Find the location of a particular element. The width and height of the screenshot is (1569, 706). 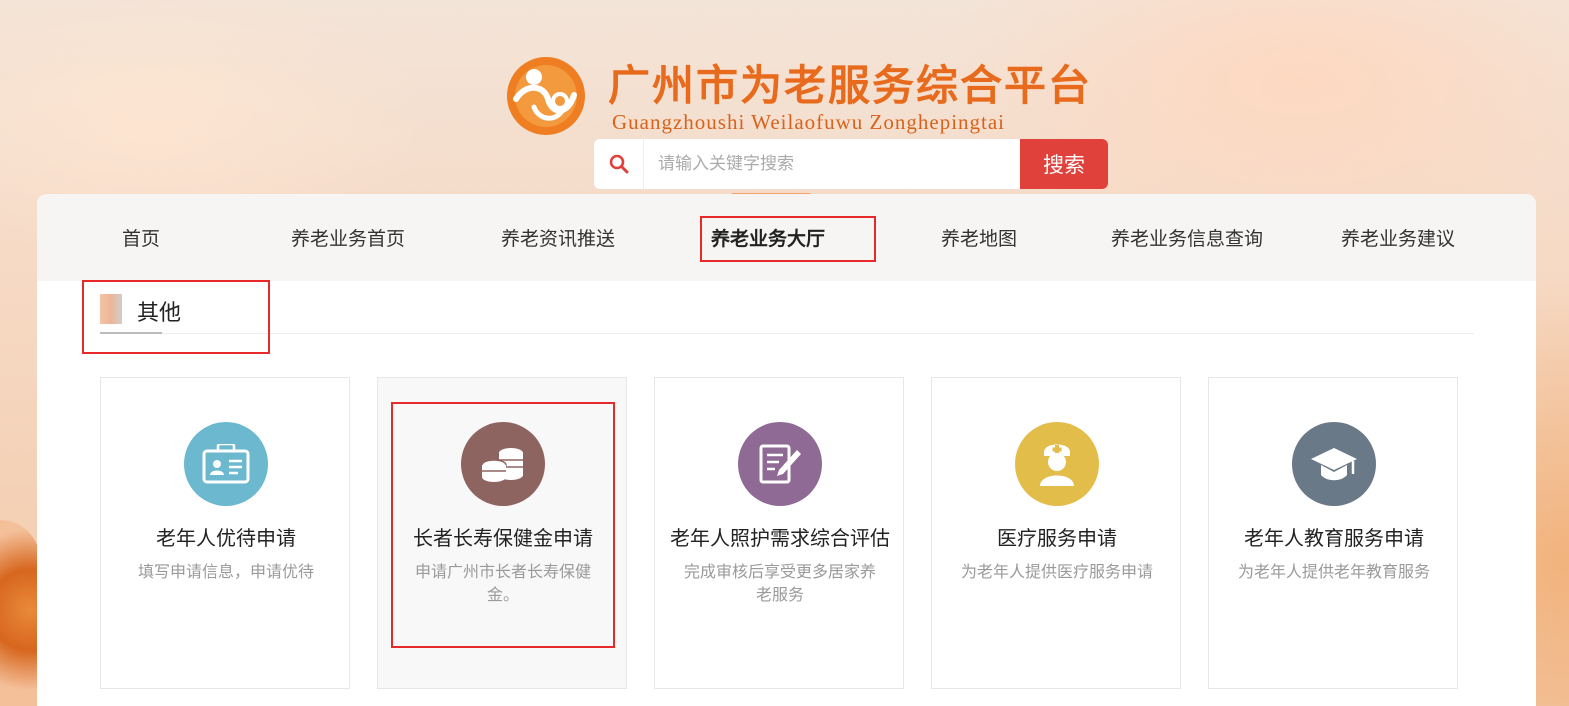

site-title: 广州市为老服务综合平台 is located at coordinates (850, 85).